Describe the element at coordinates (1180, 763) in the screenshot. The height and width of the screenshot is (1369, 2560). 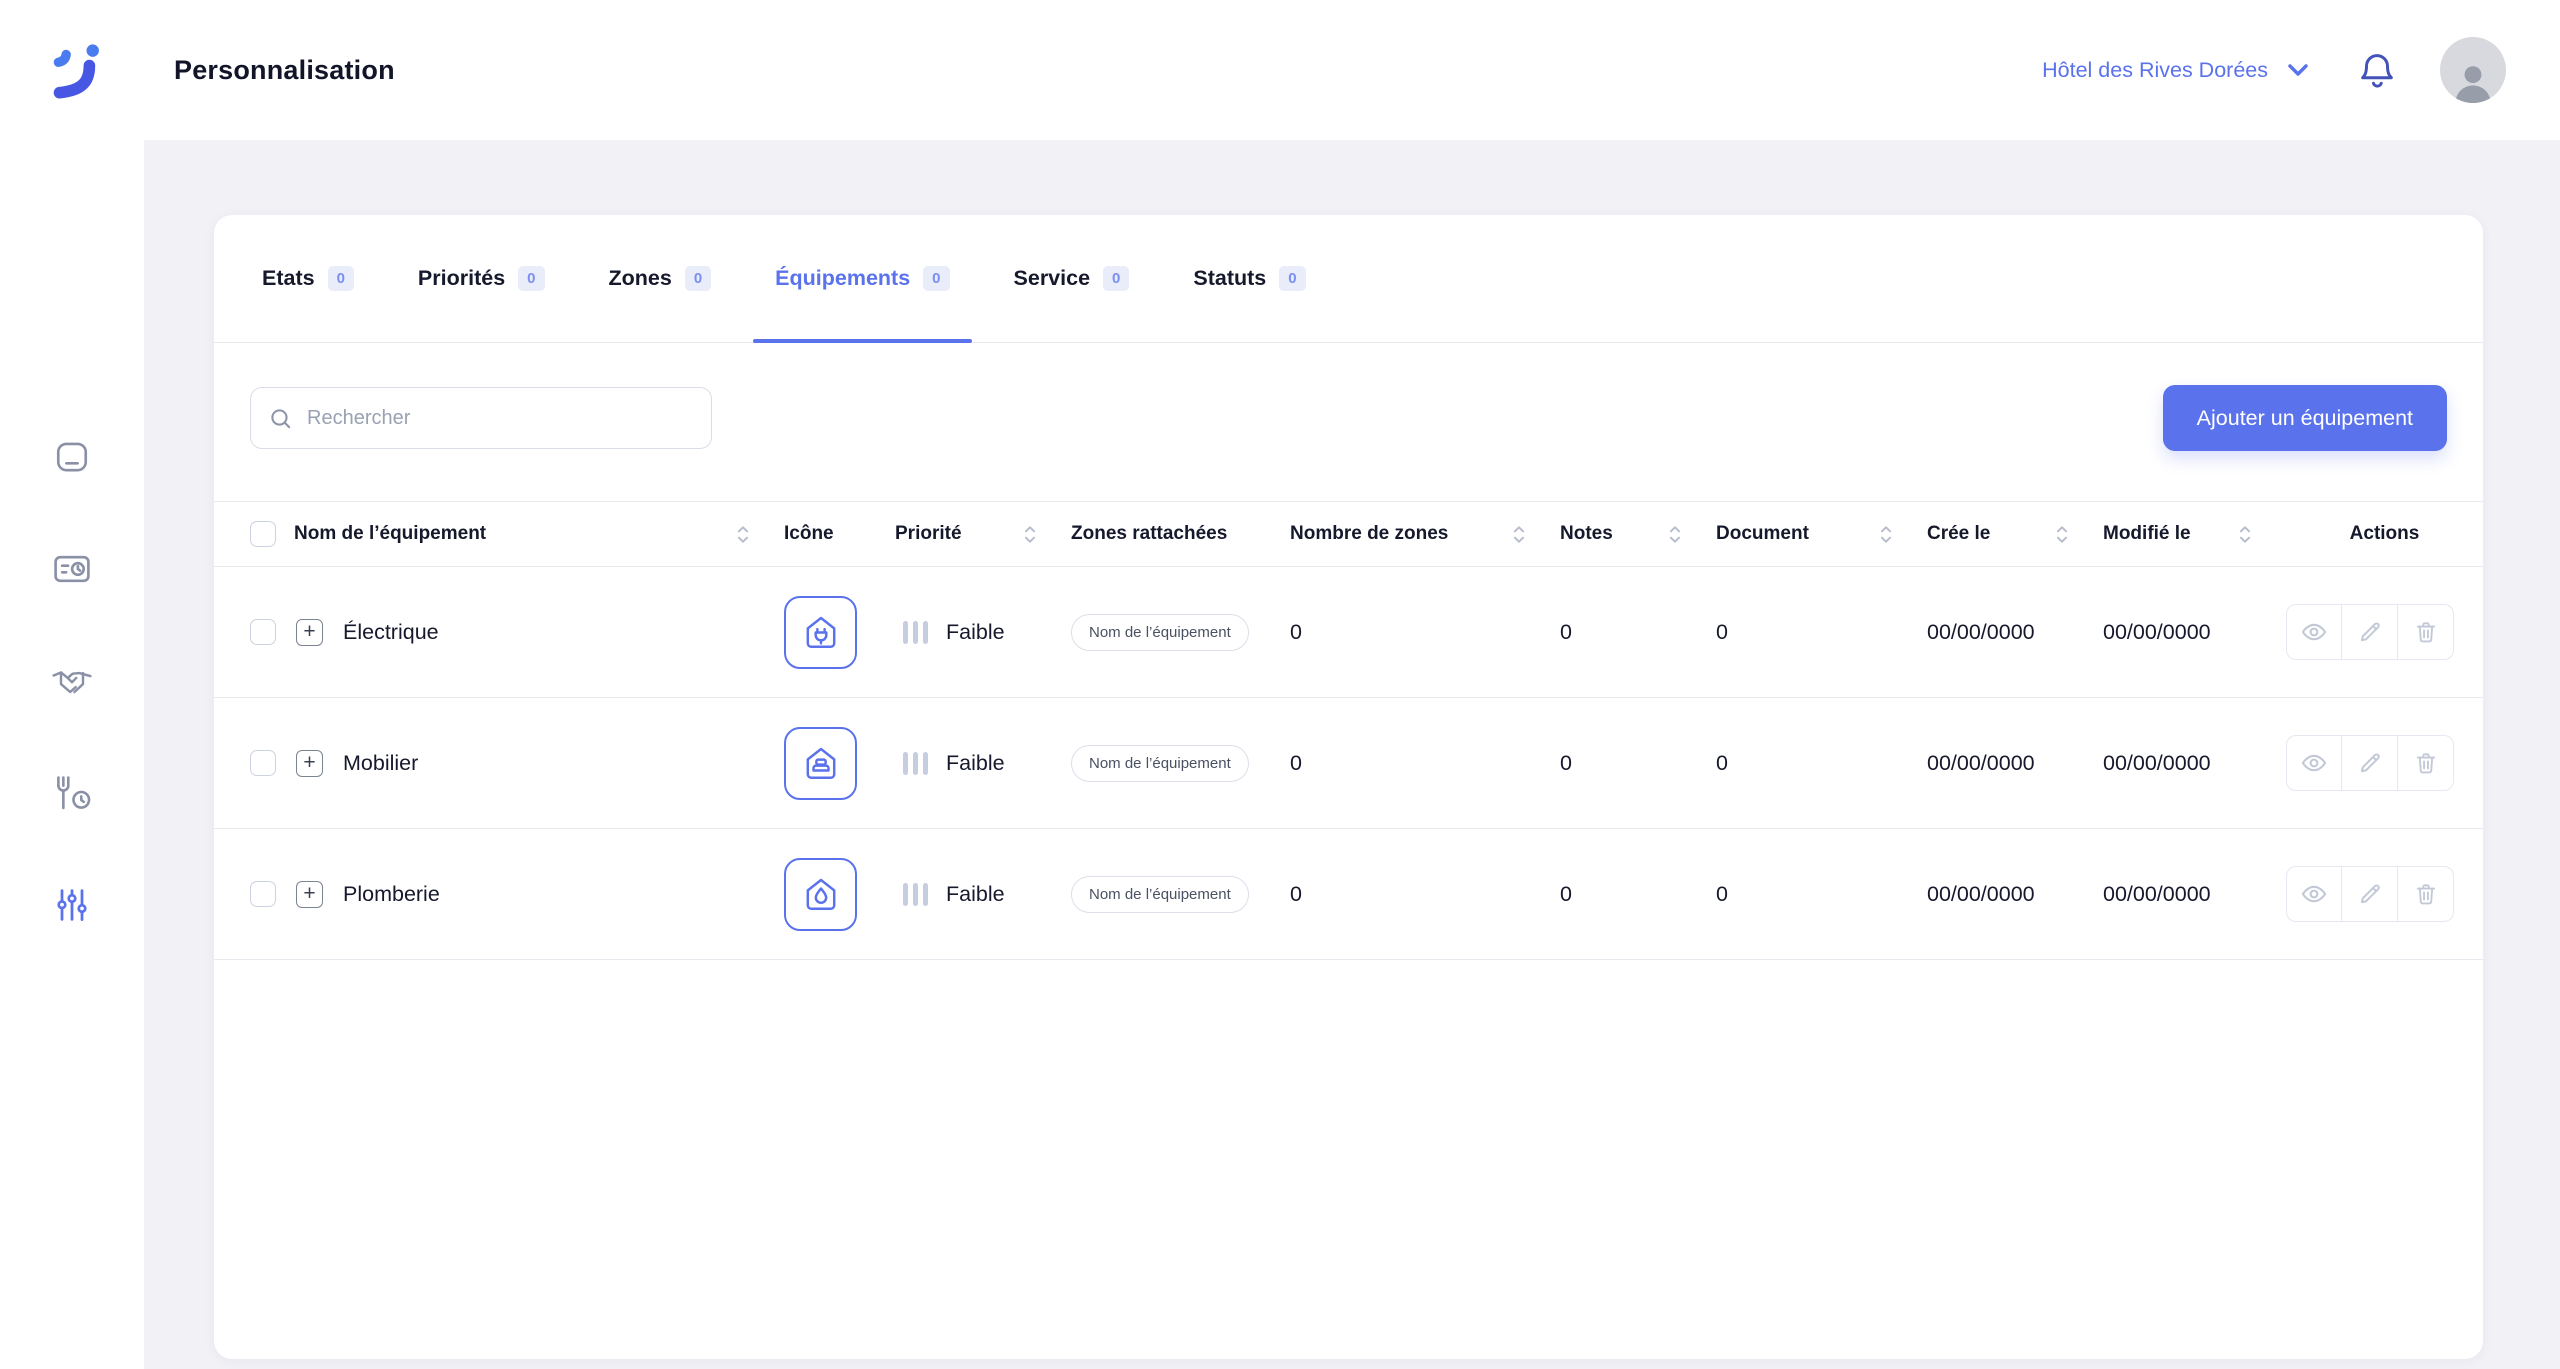
I see `zones-cell: Nom de l’équipement` at that location.